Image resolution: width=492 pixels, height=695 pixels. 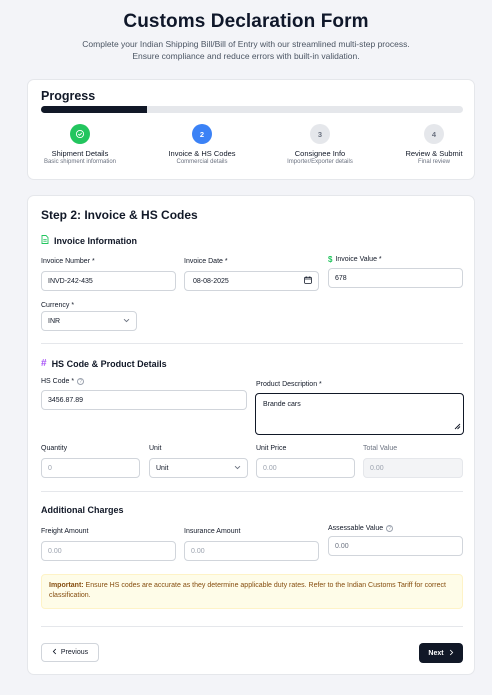 I want to click on invoice-value-label: $ Invoice Value *, so click(x=355, y=259).